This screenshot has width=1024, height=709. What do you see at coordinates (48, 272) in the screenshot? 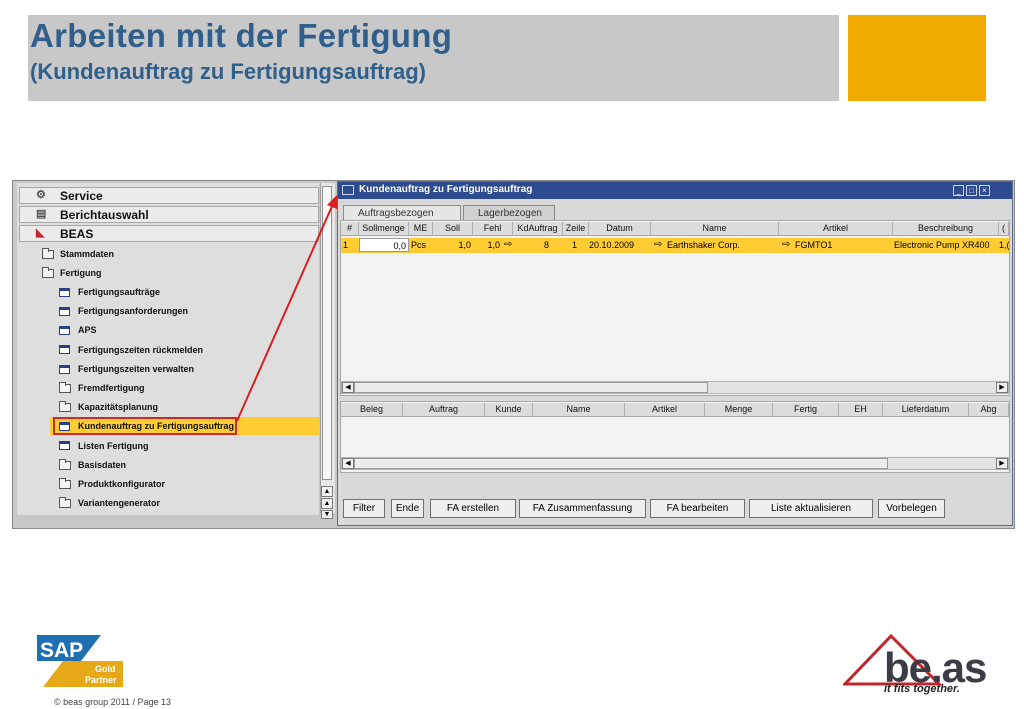
I see `folder-open-icon` at bounding box center [48, 272].